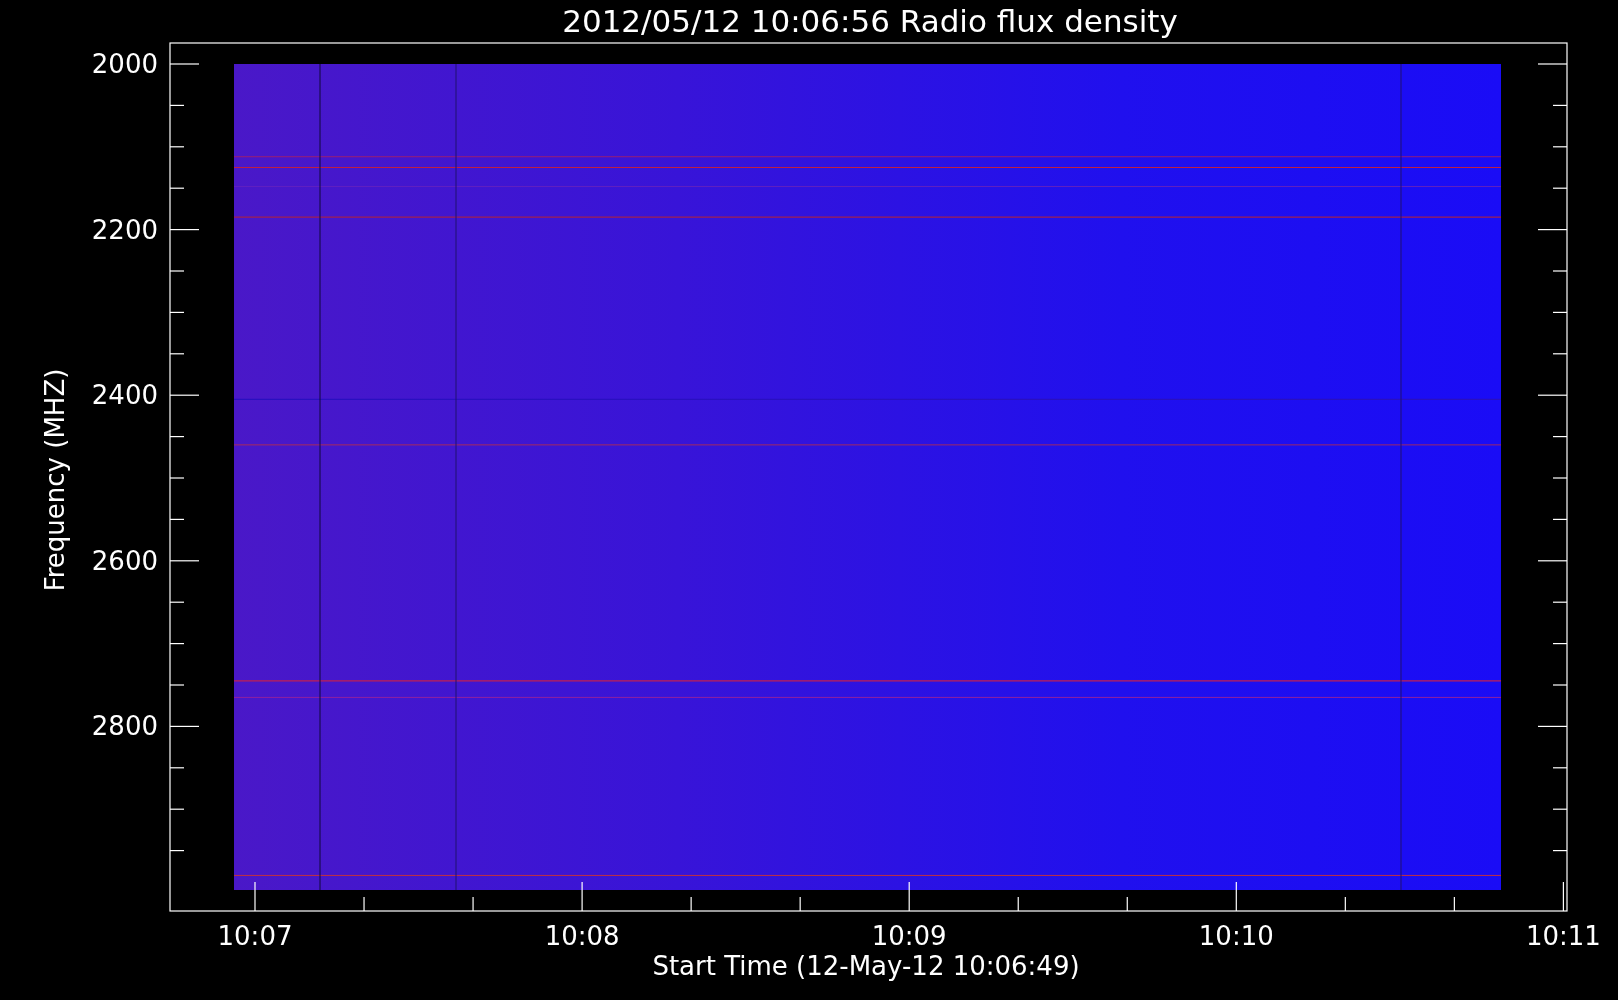 This screenshot has width=1618, height=1000. Describe the element at coordinates (1563, 936) in the screenshot. I see `x-tick-label: 10:11` at that location.